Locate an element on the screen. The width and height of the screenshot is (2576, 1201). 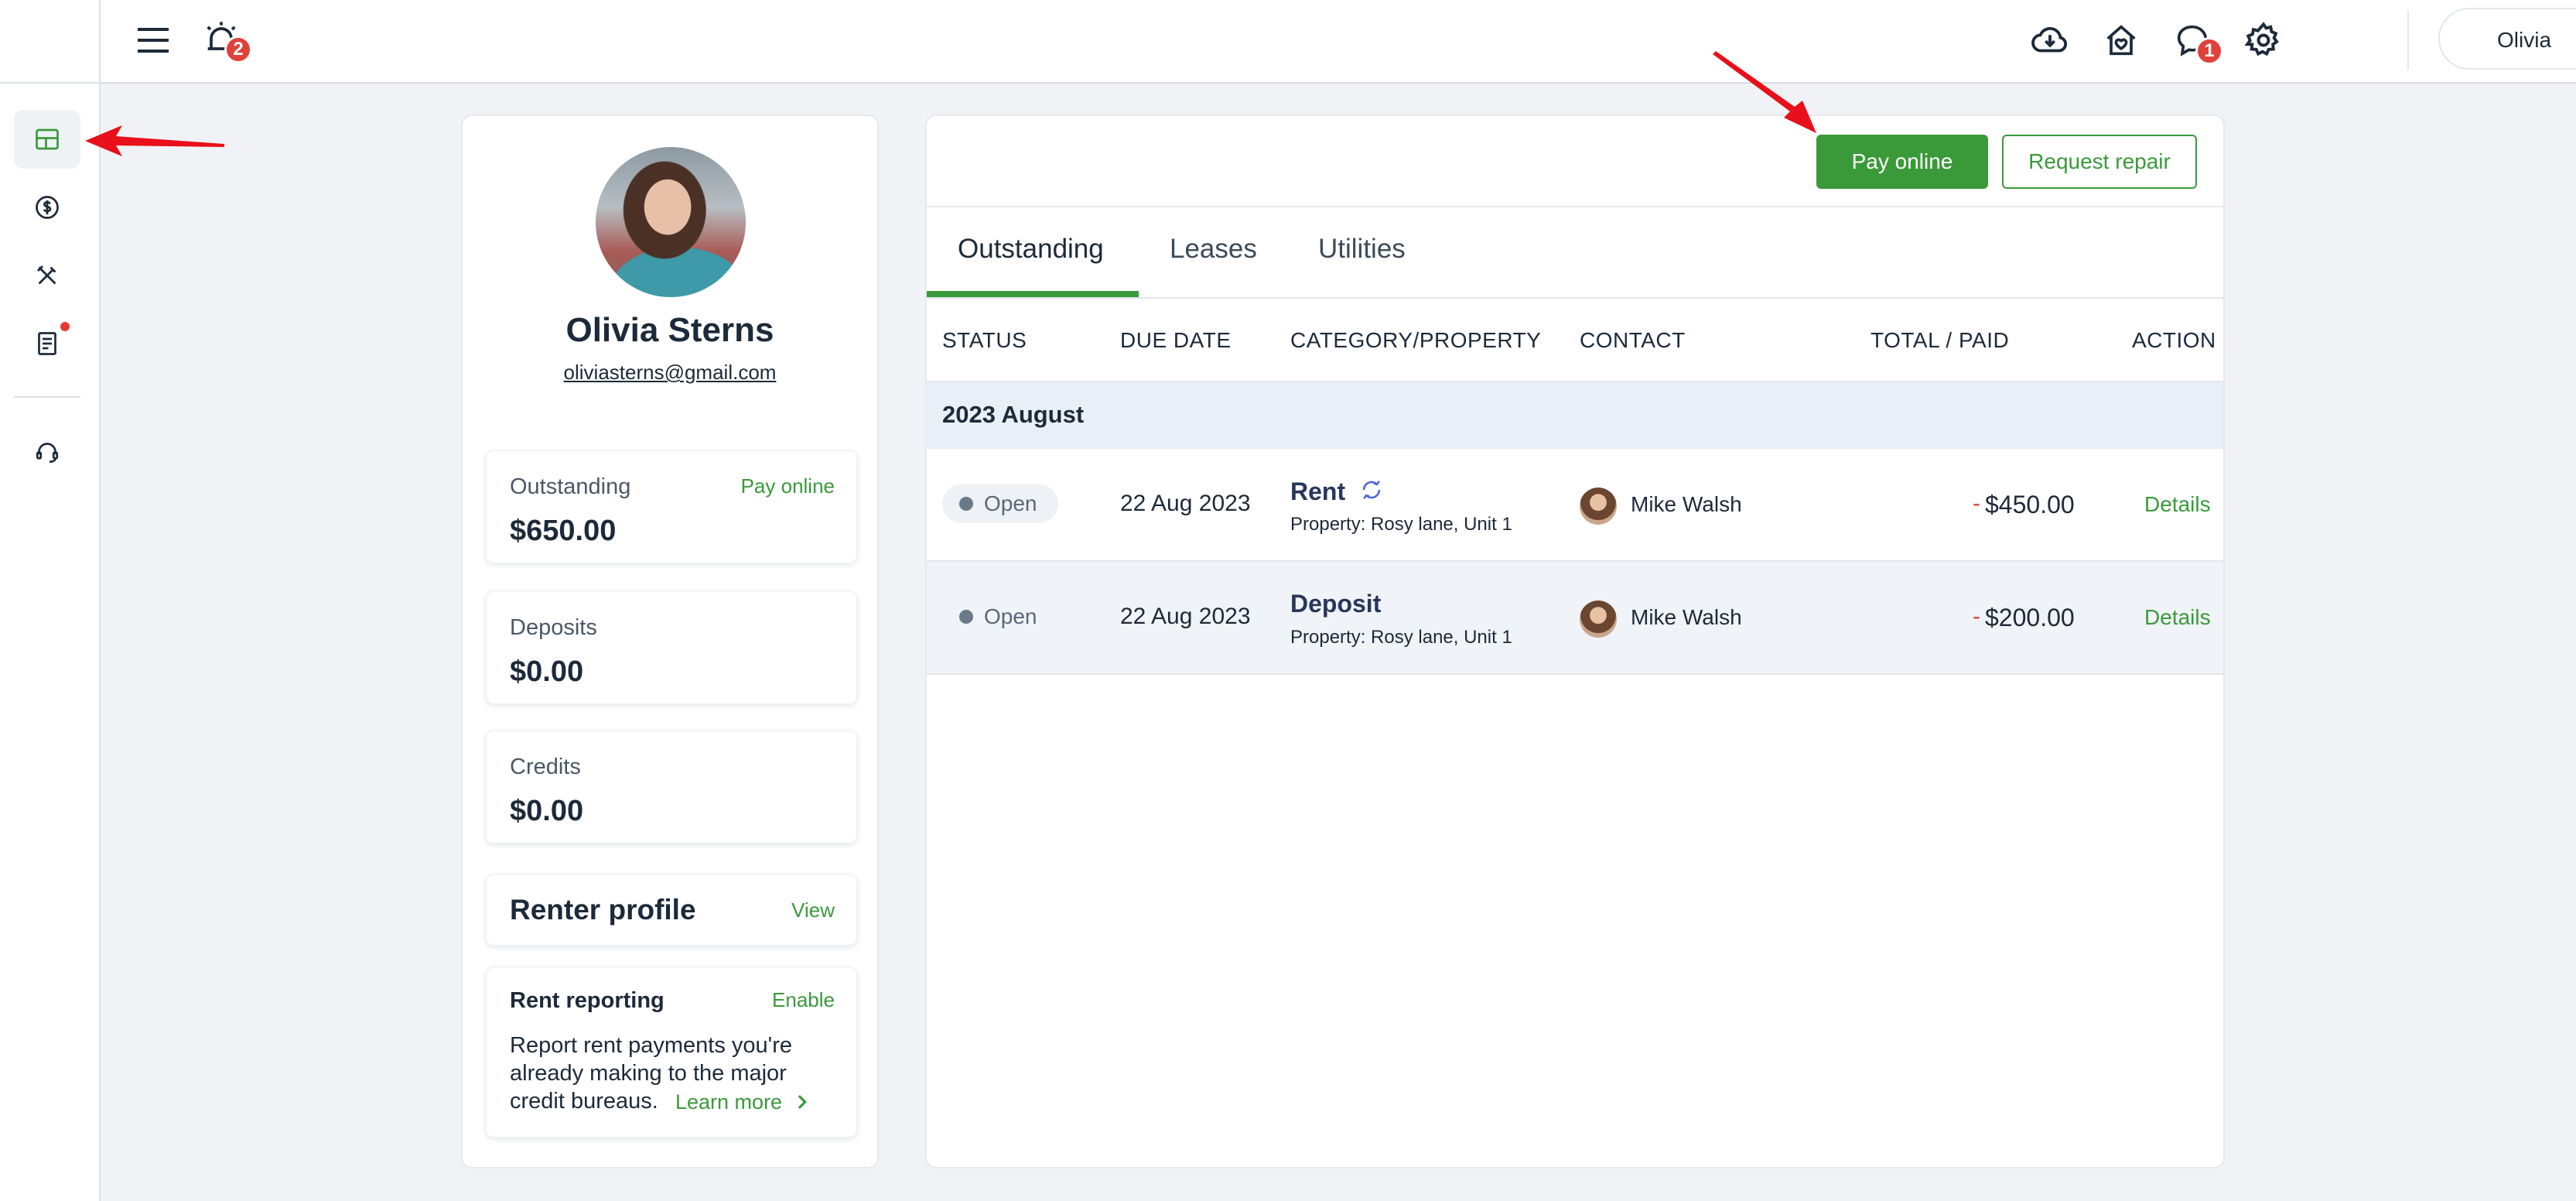
category-title: Rent is located at coordinates (1337, 492).